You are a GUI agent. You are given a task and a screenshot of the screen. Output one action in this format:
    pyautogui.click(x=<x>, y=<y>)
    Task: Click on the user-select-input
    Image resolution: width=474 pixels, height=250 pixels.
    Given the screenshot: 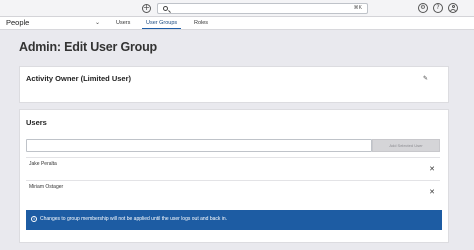 What is the action you would take?
    pyautogui.click(x=199, y=145)
    